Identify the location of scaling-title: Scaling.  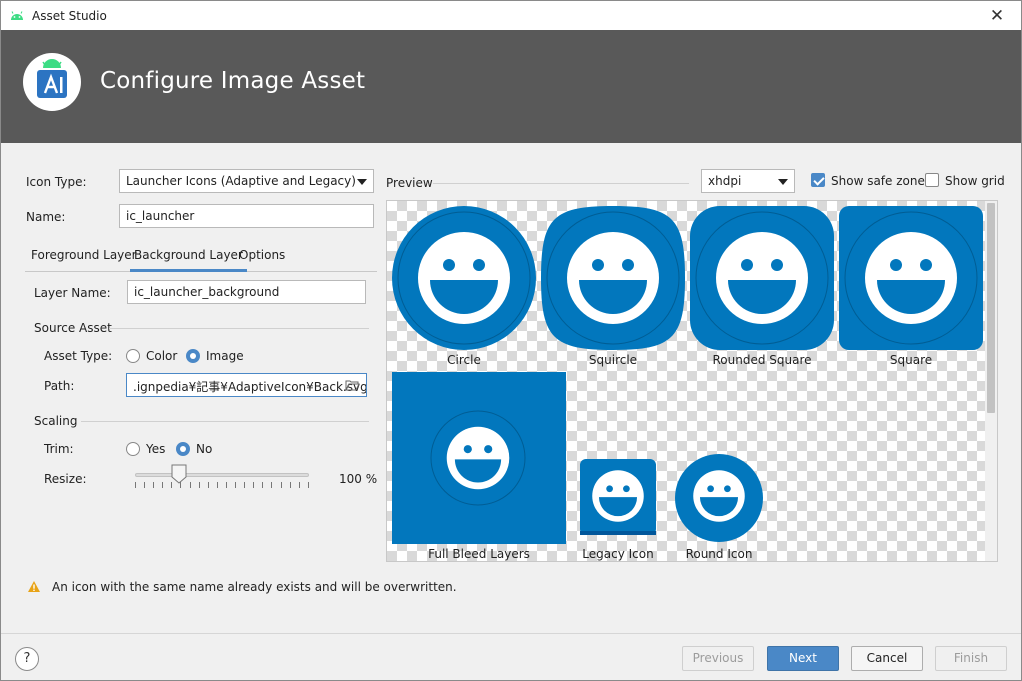
(56, 421).